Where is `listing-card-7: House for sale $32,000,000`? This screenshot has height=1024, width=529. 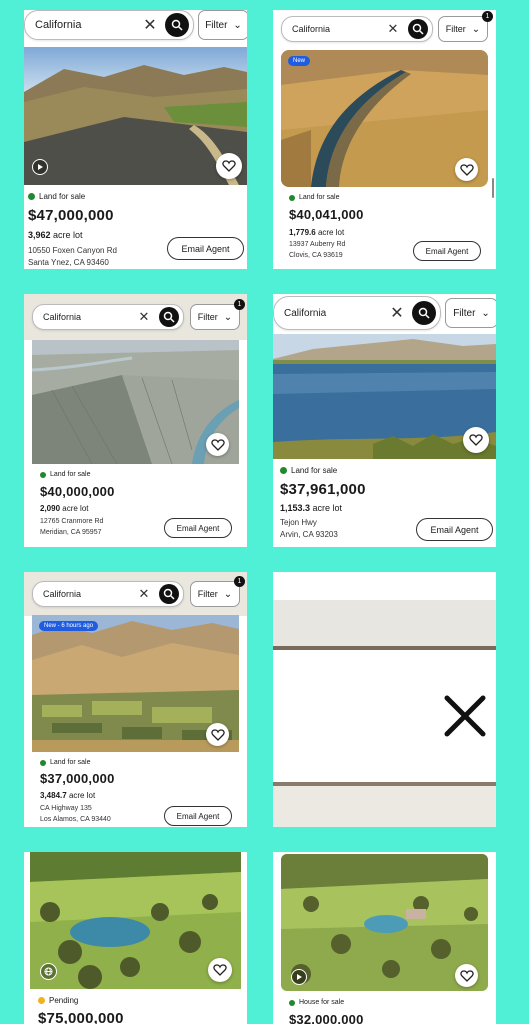
listing-card-7: House for sale $32,000,000 is located at coordinates (384, 938).